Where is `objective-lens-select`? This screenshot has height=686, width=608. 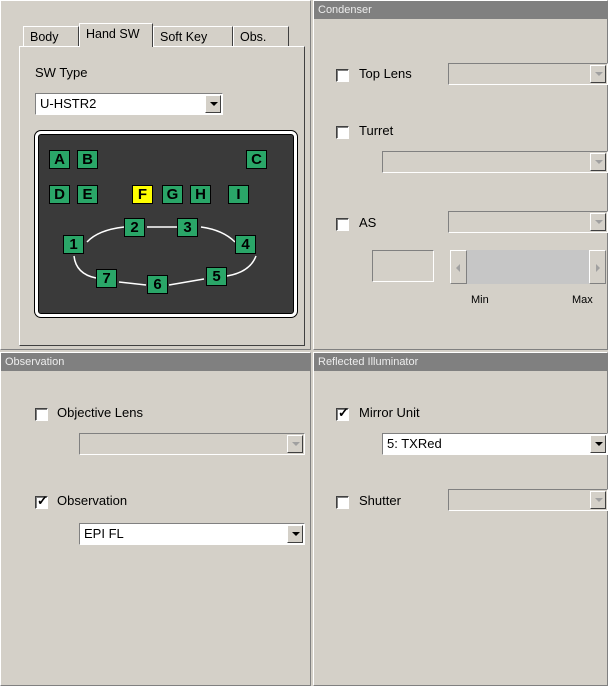
objective-lens-select is located at coordinates (192, 444).